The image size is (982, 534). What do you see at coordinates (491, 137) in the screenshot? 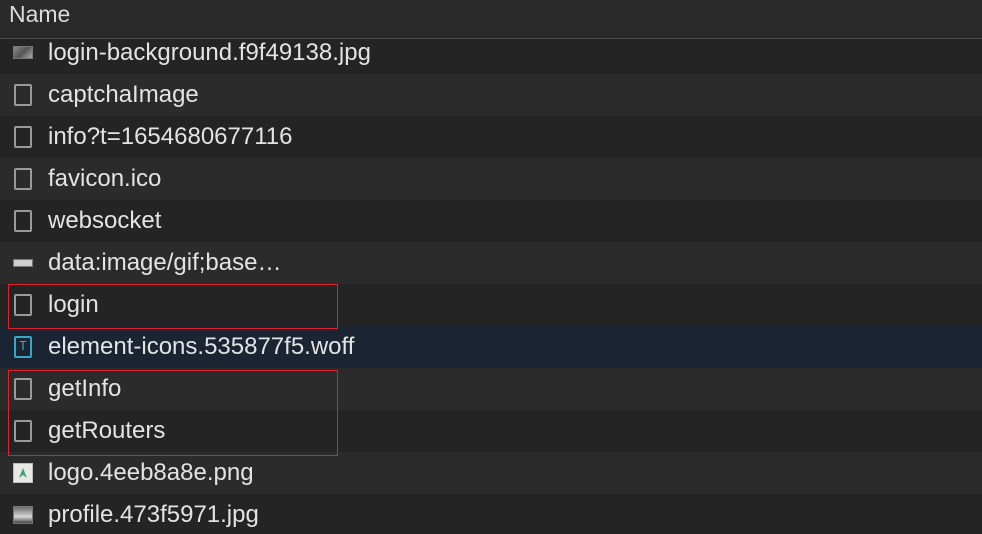
I see `request-row: info?t=1654680677116` at bounding box center [491, 137].